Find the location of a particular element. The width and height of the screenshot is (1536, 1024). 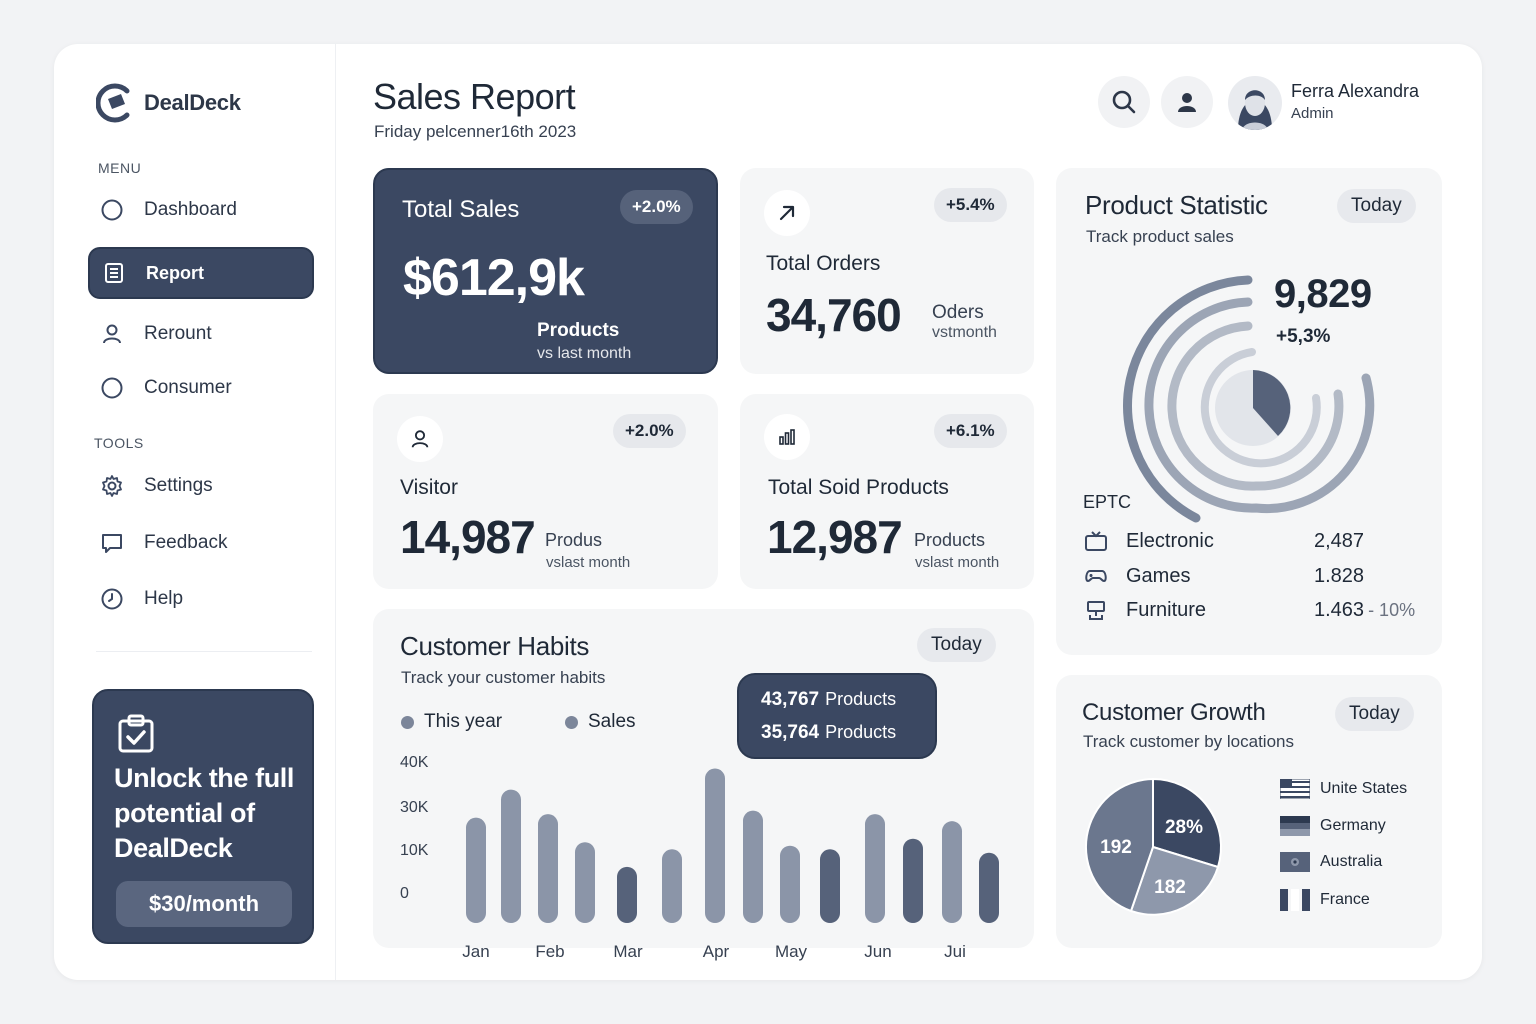

brand: DealDeck is located at coordinates (168, 103).